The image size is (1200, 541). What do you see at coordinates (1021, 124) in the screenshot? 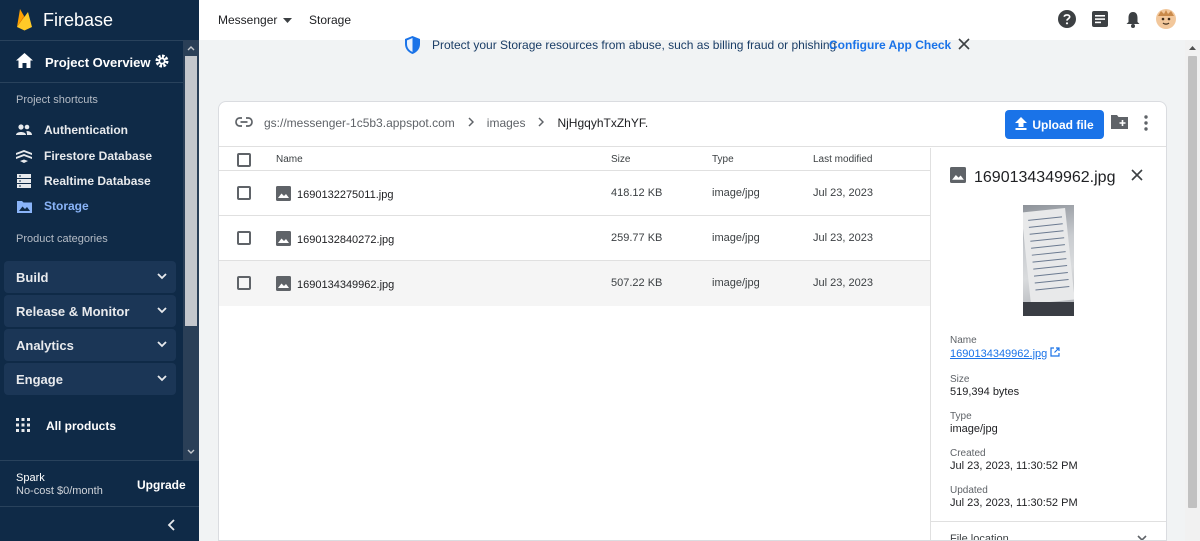
I see `upload-icon` at bounding box center [1021, 124].